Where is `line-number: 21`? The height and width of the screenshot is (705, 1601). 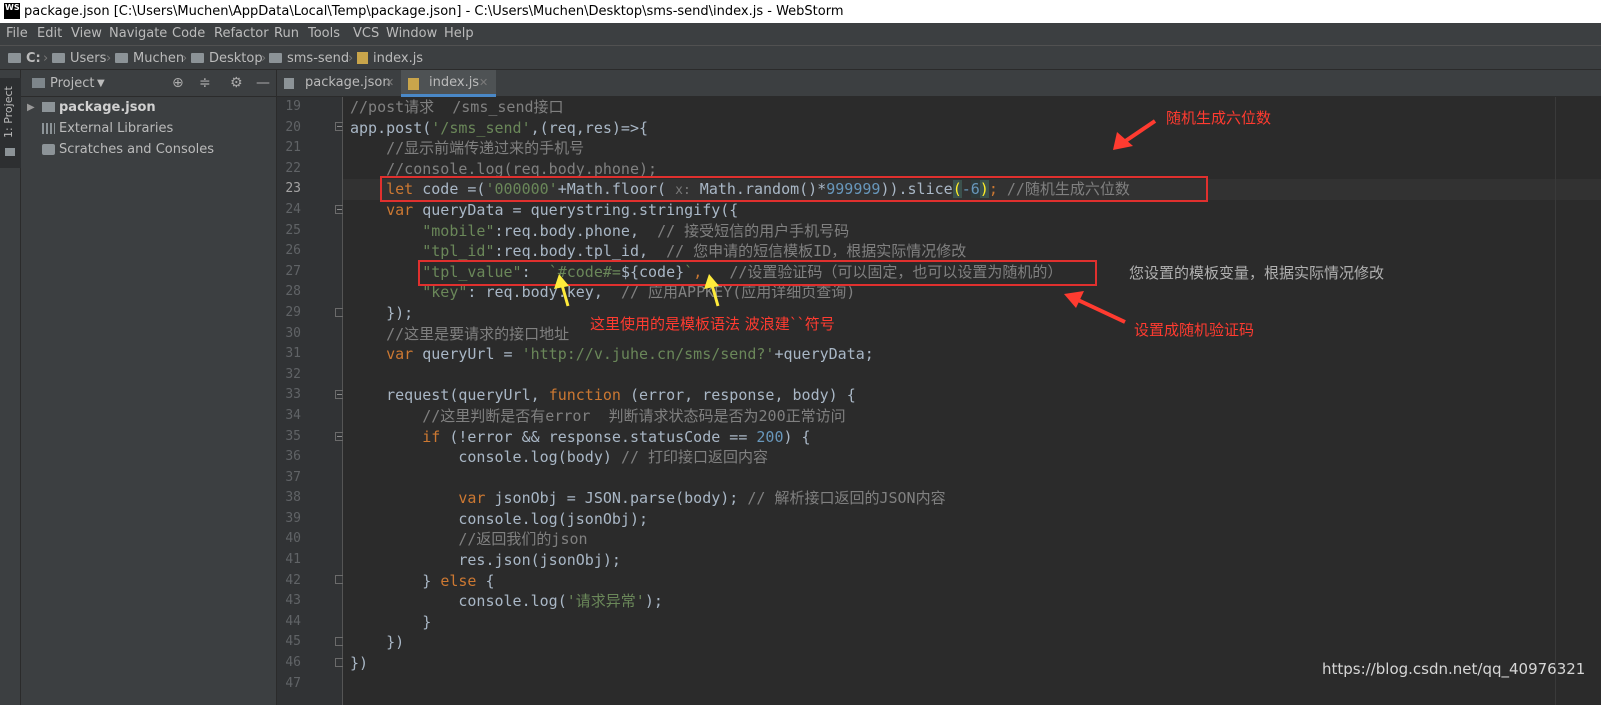 line-number: 21 is located at coordinates (293, 148).